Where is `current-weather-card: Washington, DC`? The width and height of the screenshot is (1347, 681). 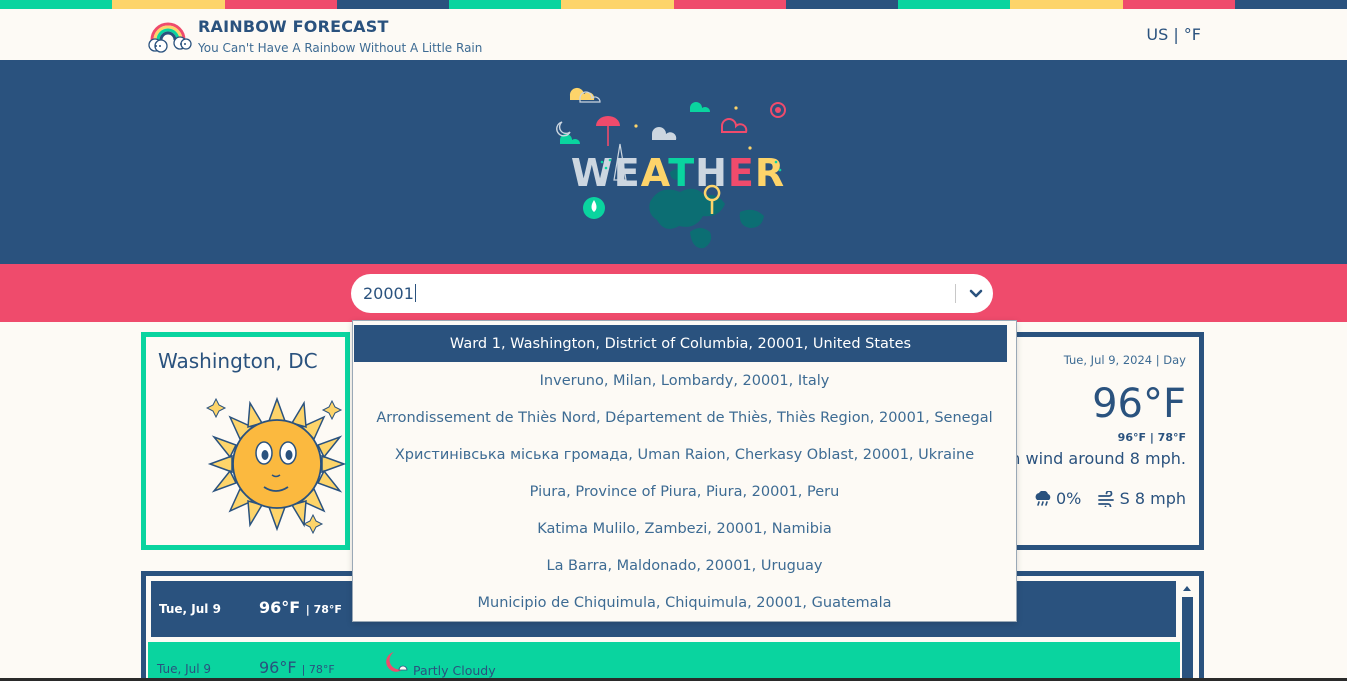 current-weather-card: Washington, DC is located at coordinates (245, 441).